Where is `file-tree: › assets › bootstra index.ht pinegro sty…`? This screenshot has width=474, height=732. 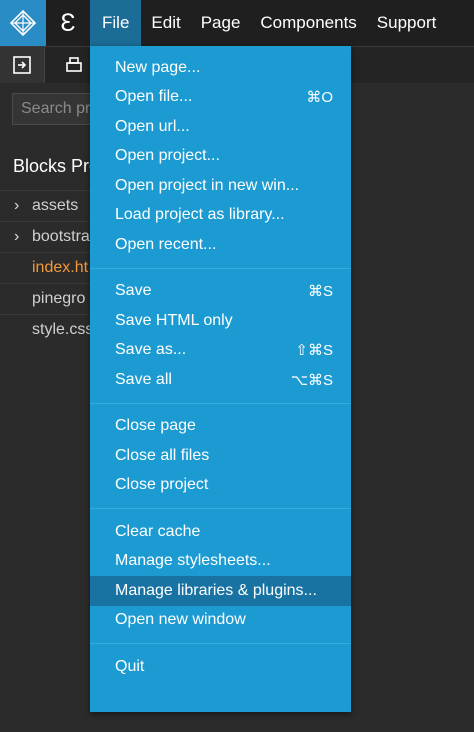
file-tree: › assets › bootstra index.ht pinegro sty… is located at coordinates (45, 267).